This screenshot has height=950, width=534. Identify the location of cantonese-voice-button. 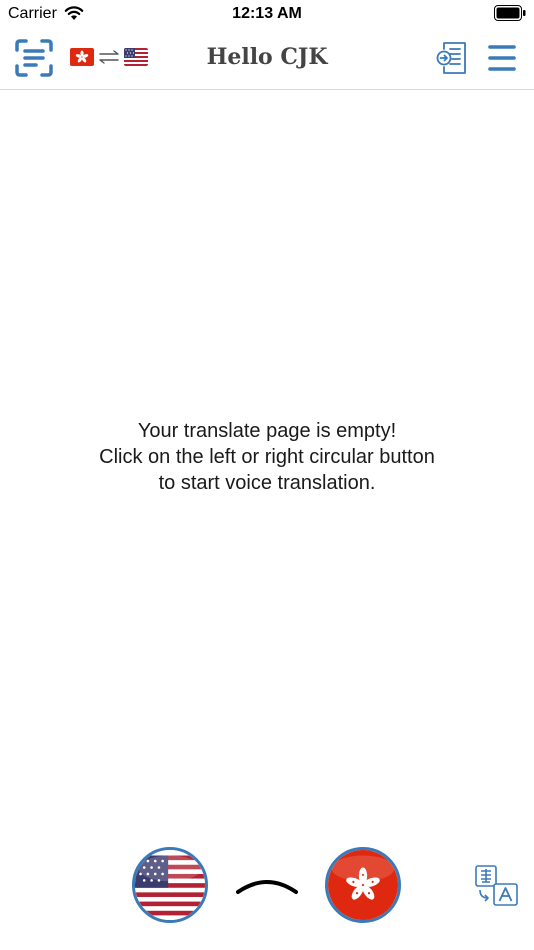
(363, 885).